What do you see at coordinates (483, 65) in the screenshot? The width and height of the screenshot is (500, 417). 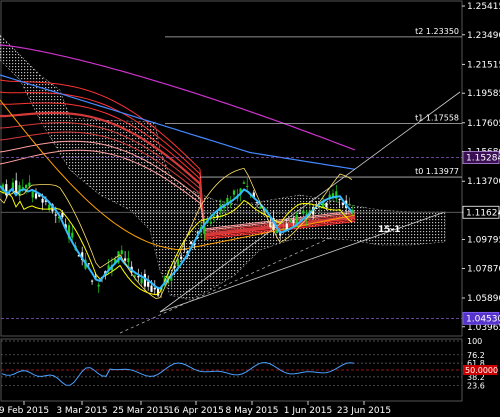 I see `price-tick-label: 1.21515` at bounding box center [483, 65].